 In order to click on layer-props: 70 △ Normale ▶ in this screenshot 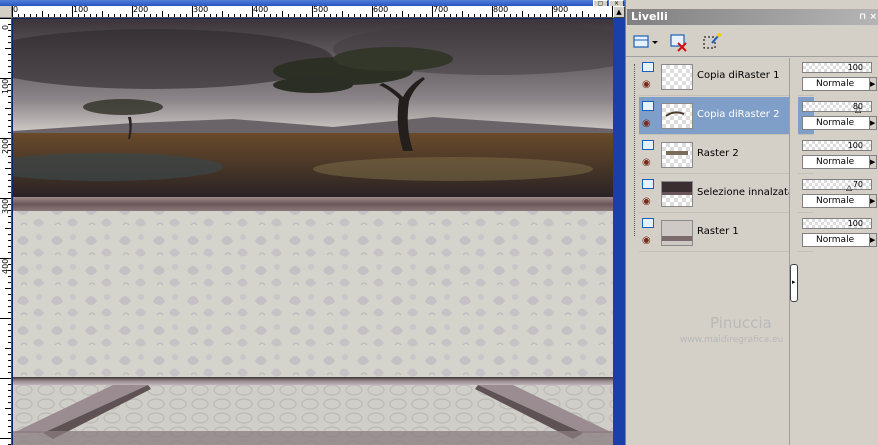, I will do `click(838, 194)`.